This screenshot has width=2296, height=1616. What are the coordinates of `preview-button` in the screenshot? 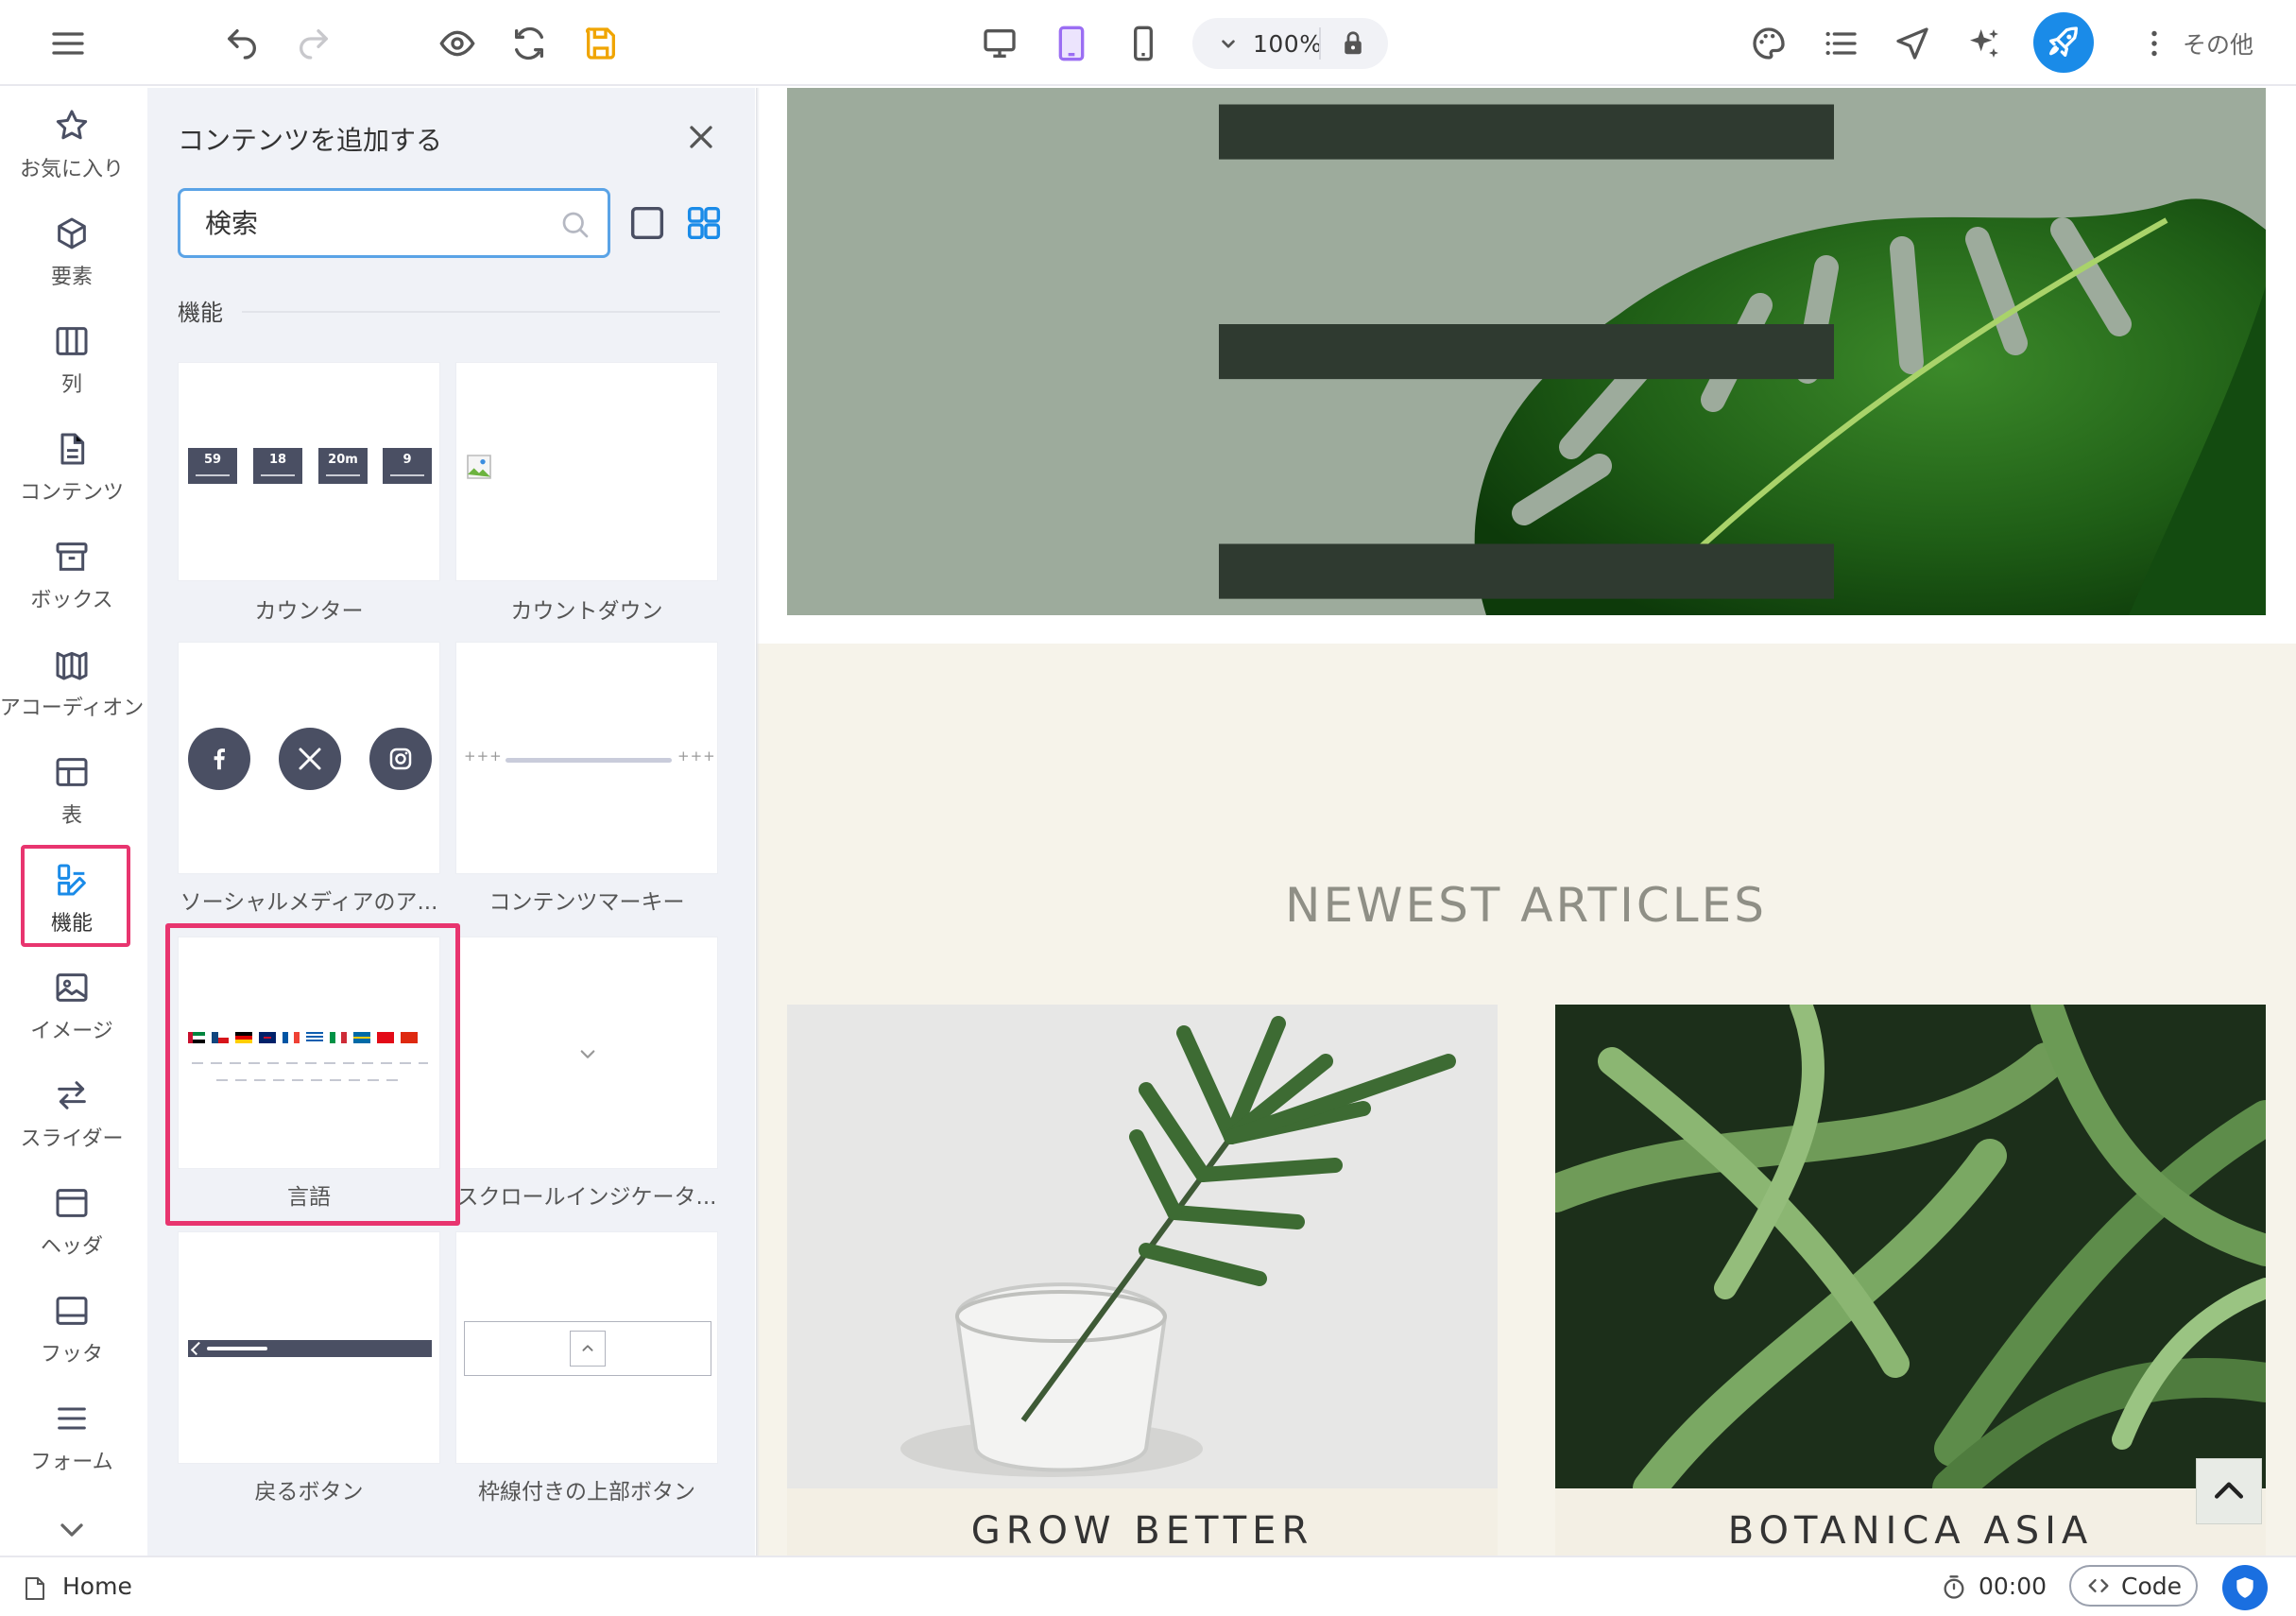 It's located at (458, 43).